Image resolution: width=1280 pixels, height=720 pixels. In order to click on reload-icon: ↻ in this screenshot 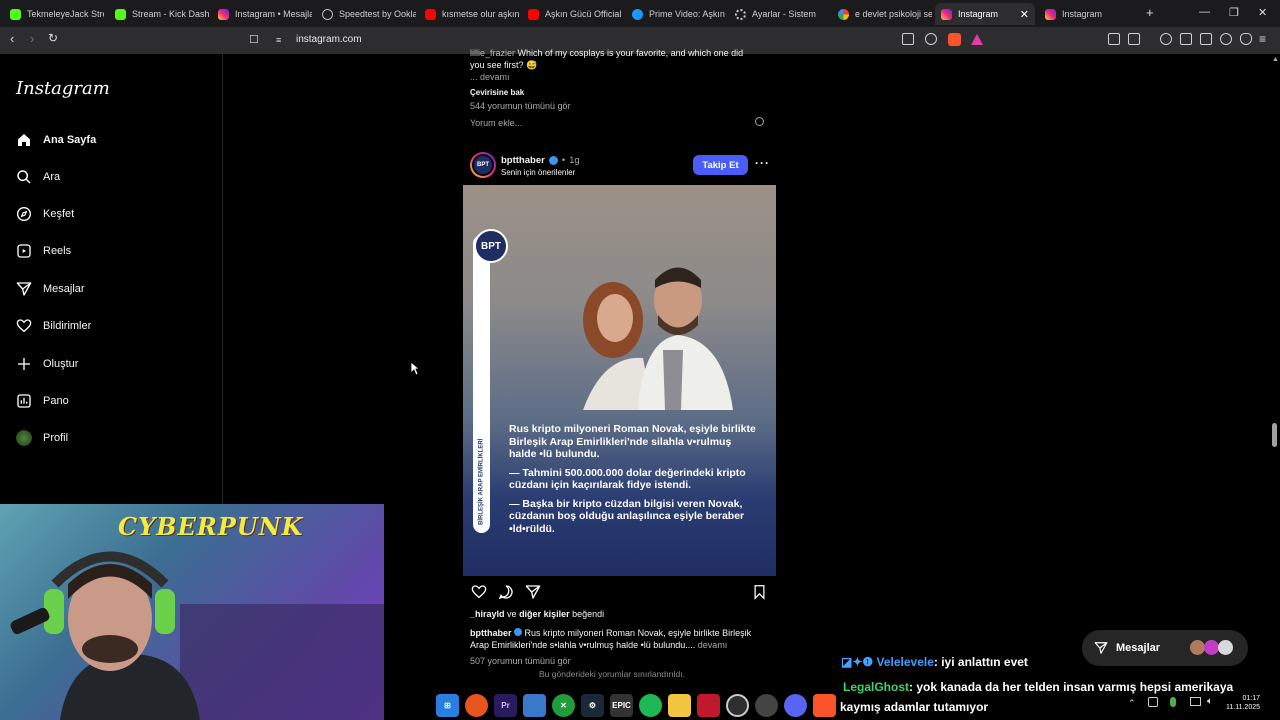, I will do `click(53, 38)`.